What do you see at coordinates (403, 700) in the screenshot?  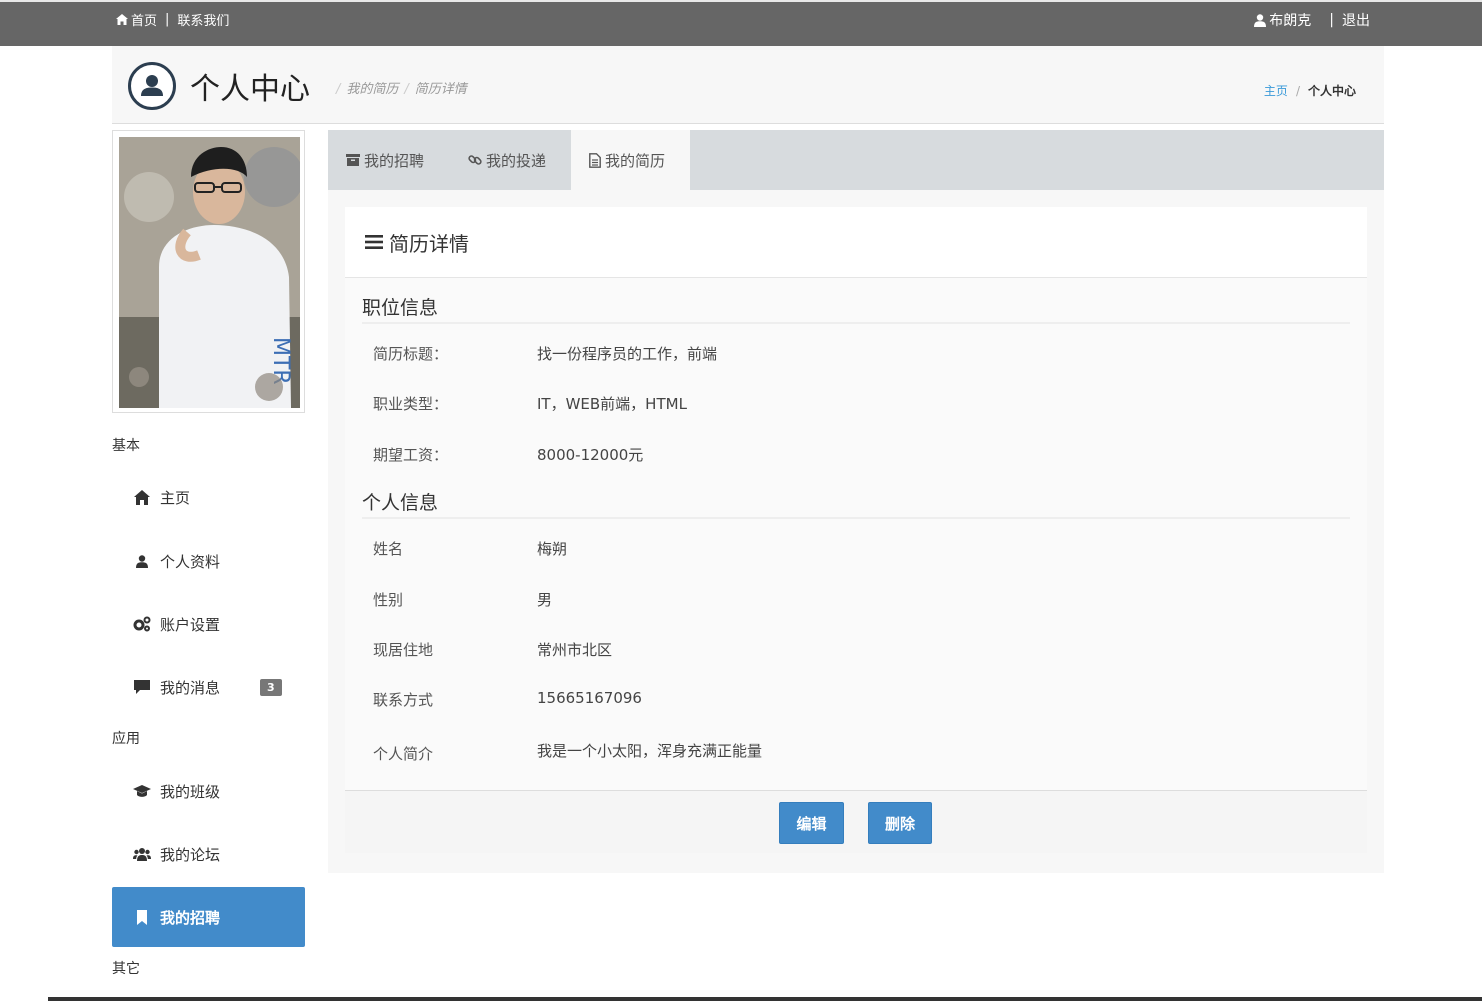 I see `field-label: 联系方式` at bounding box center [403, 700].